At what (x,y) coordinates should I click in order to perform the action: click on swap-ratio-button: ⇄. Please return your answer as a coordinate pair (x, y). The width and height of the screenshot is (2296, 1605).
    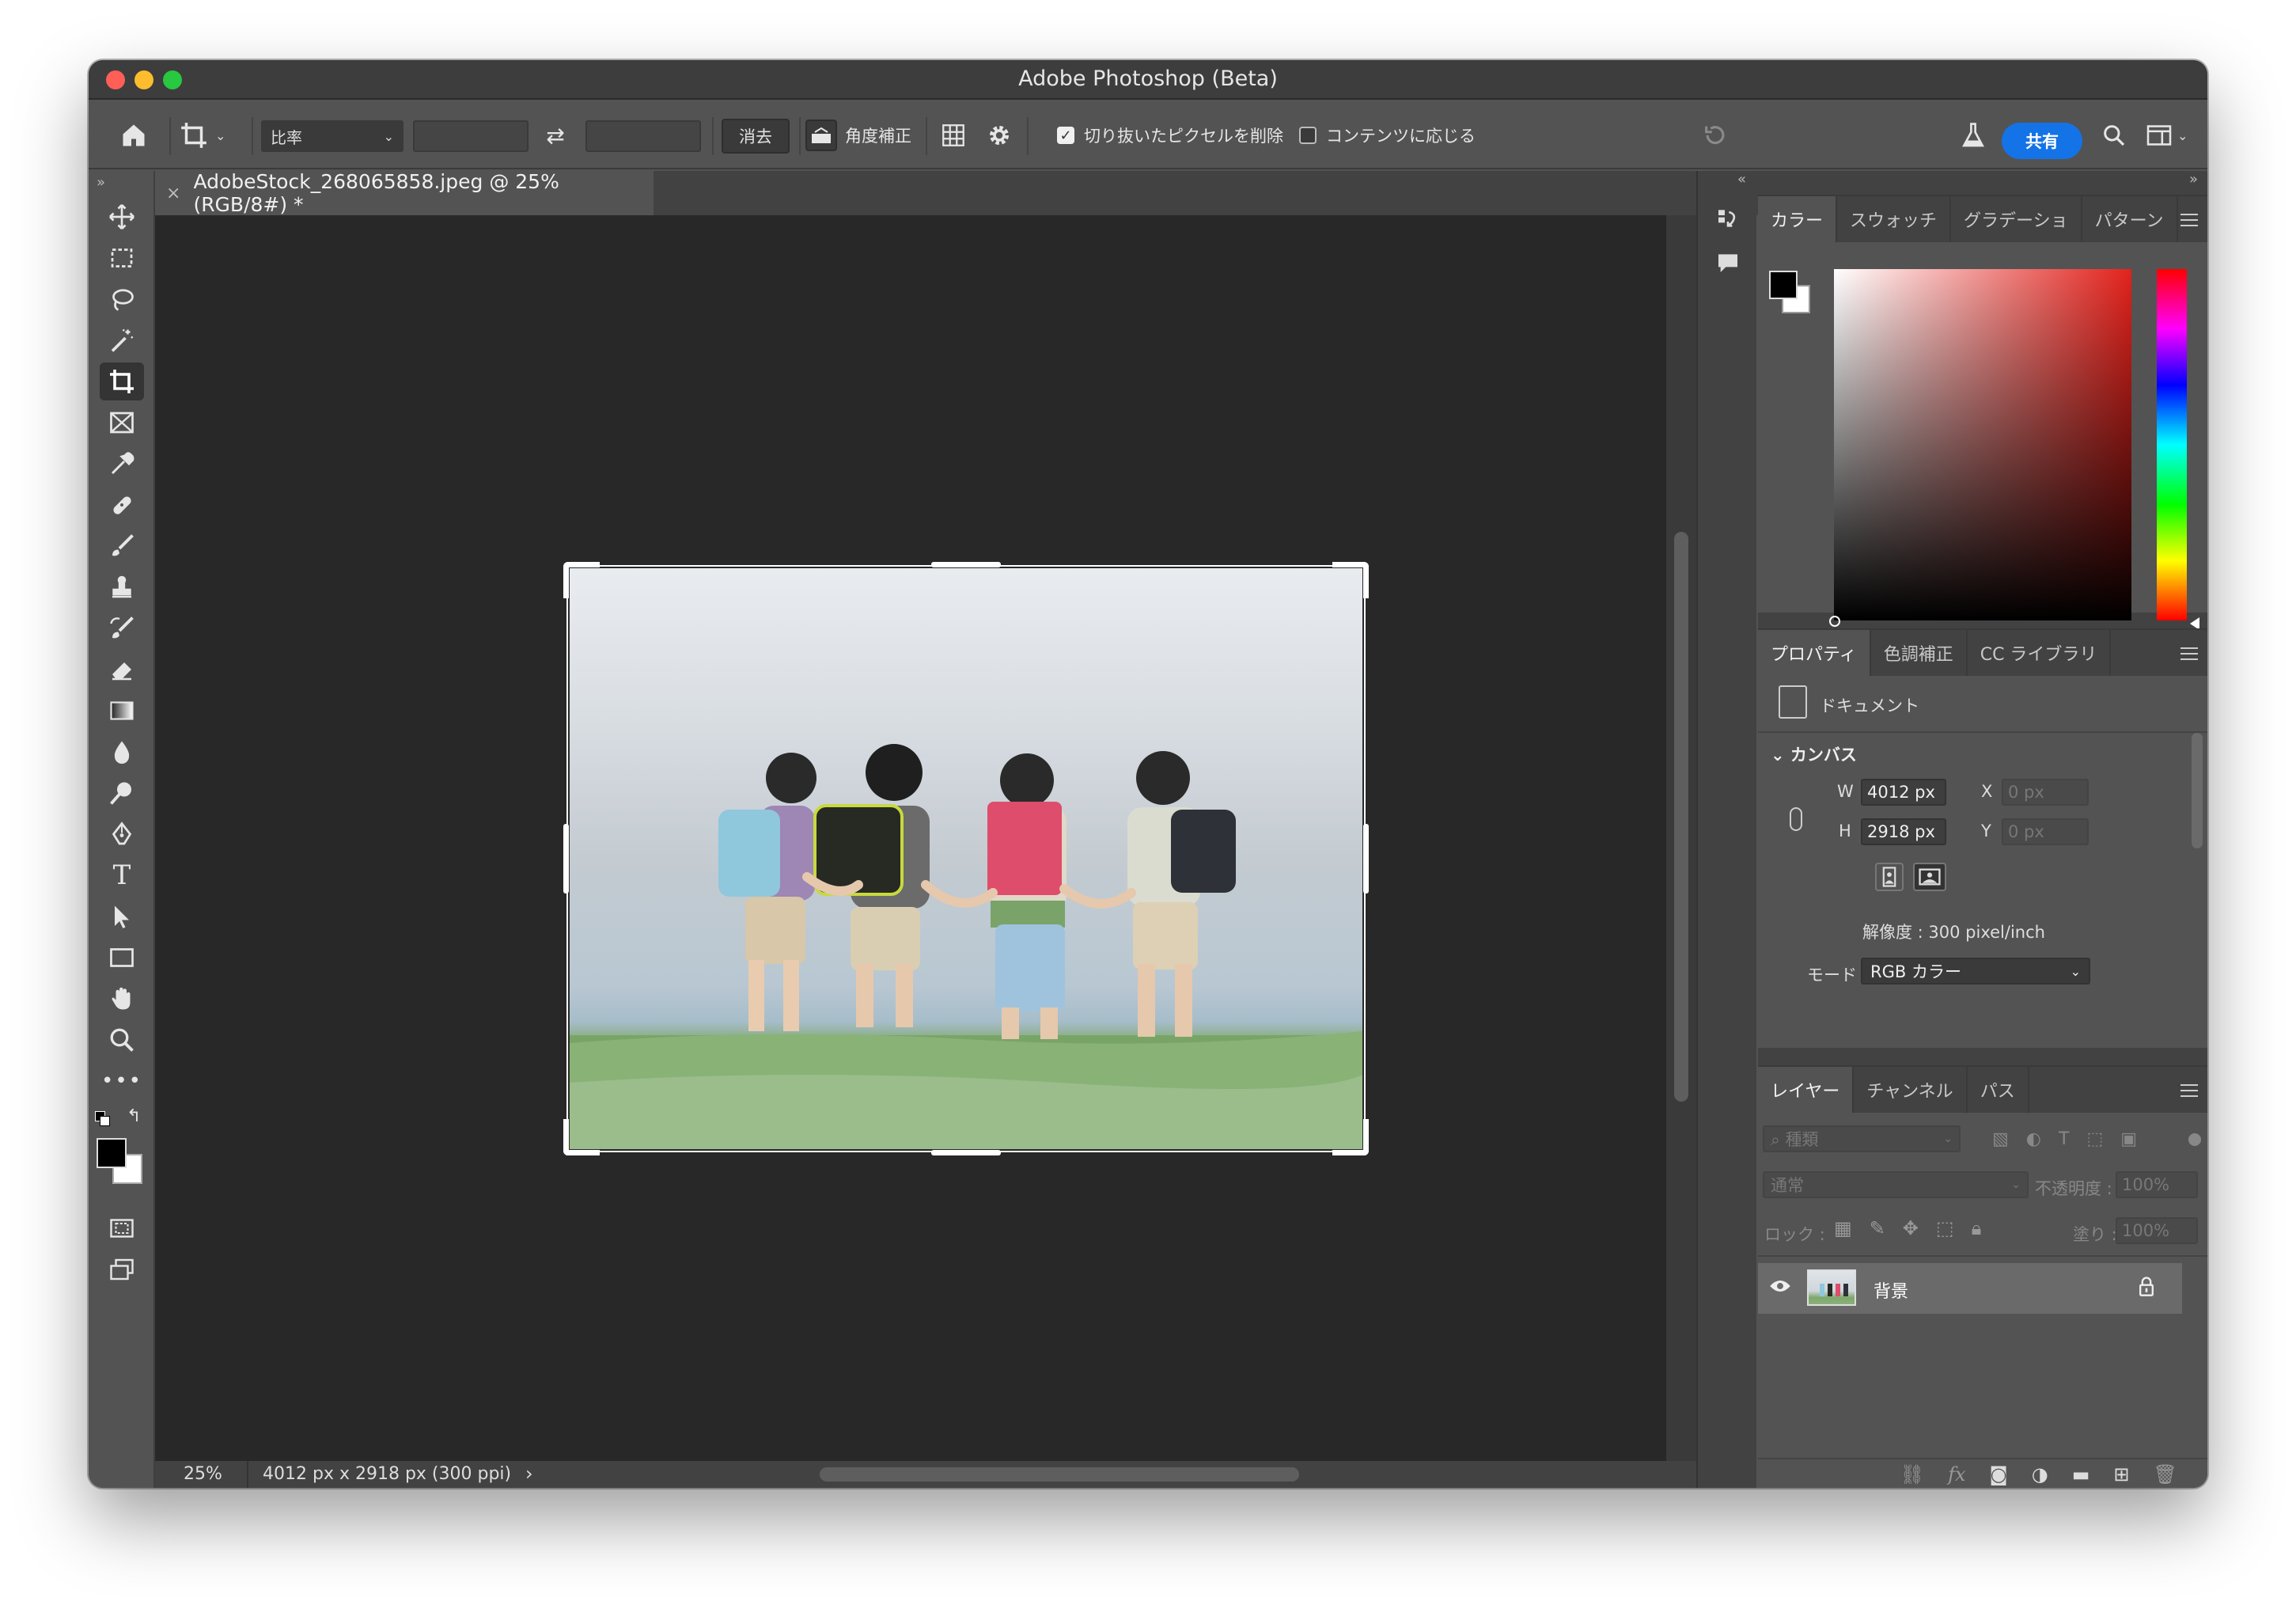
    Looking at the image, I should click on (555, 135).